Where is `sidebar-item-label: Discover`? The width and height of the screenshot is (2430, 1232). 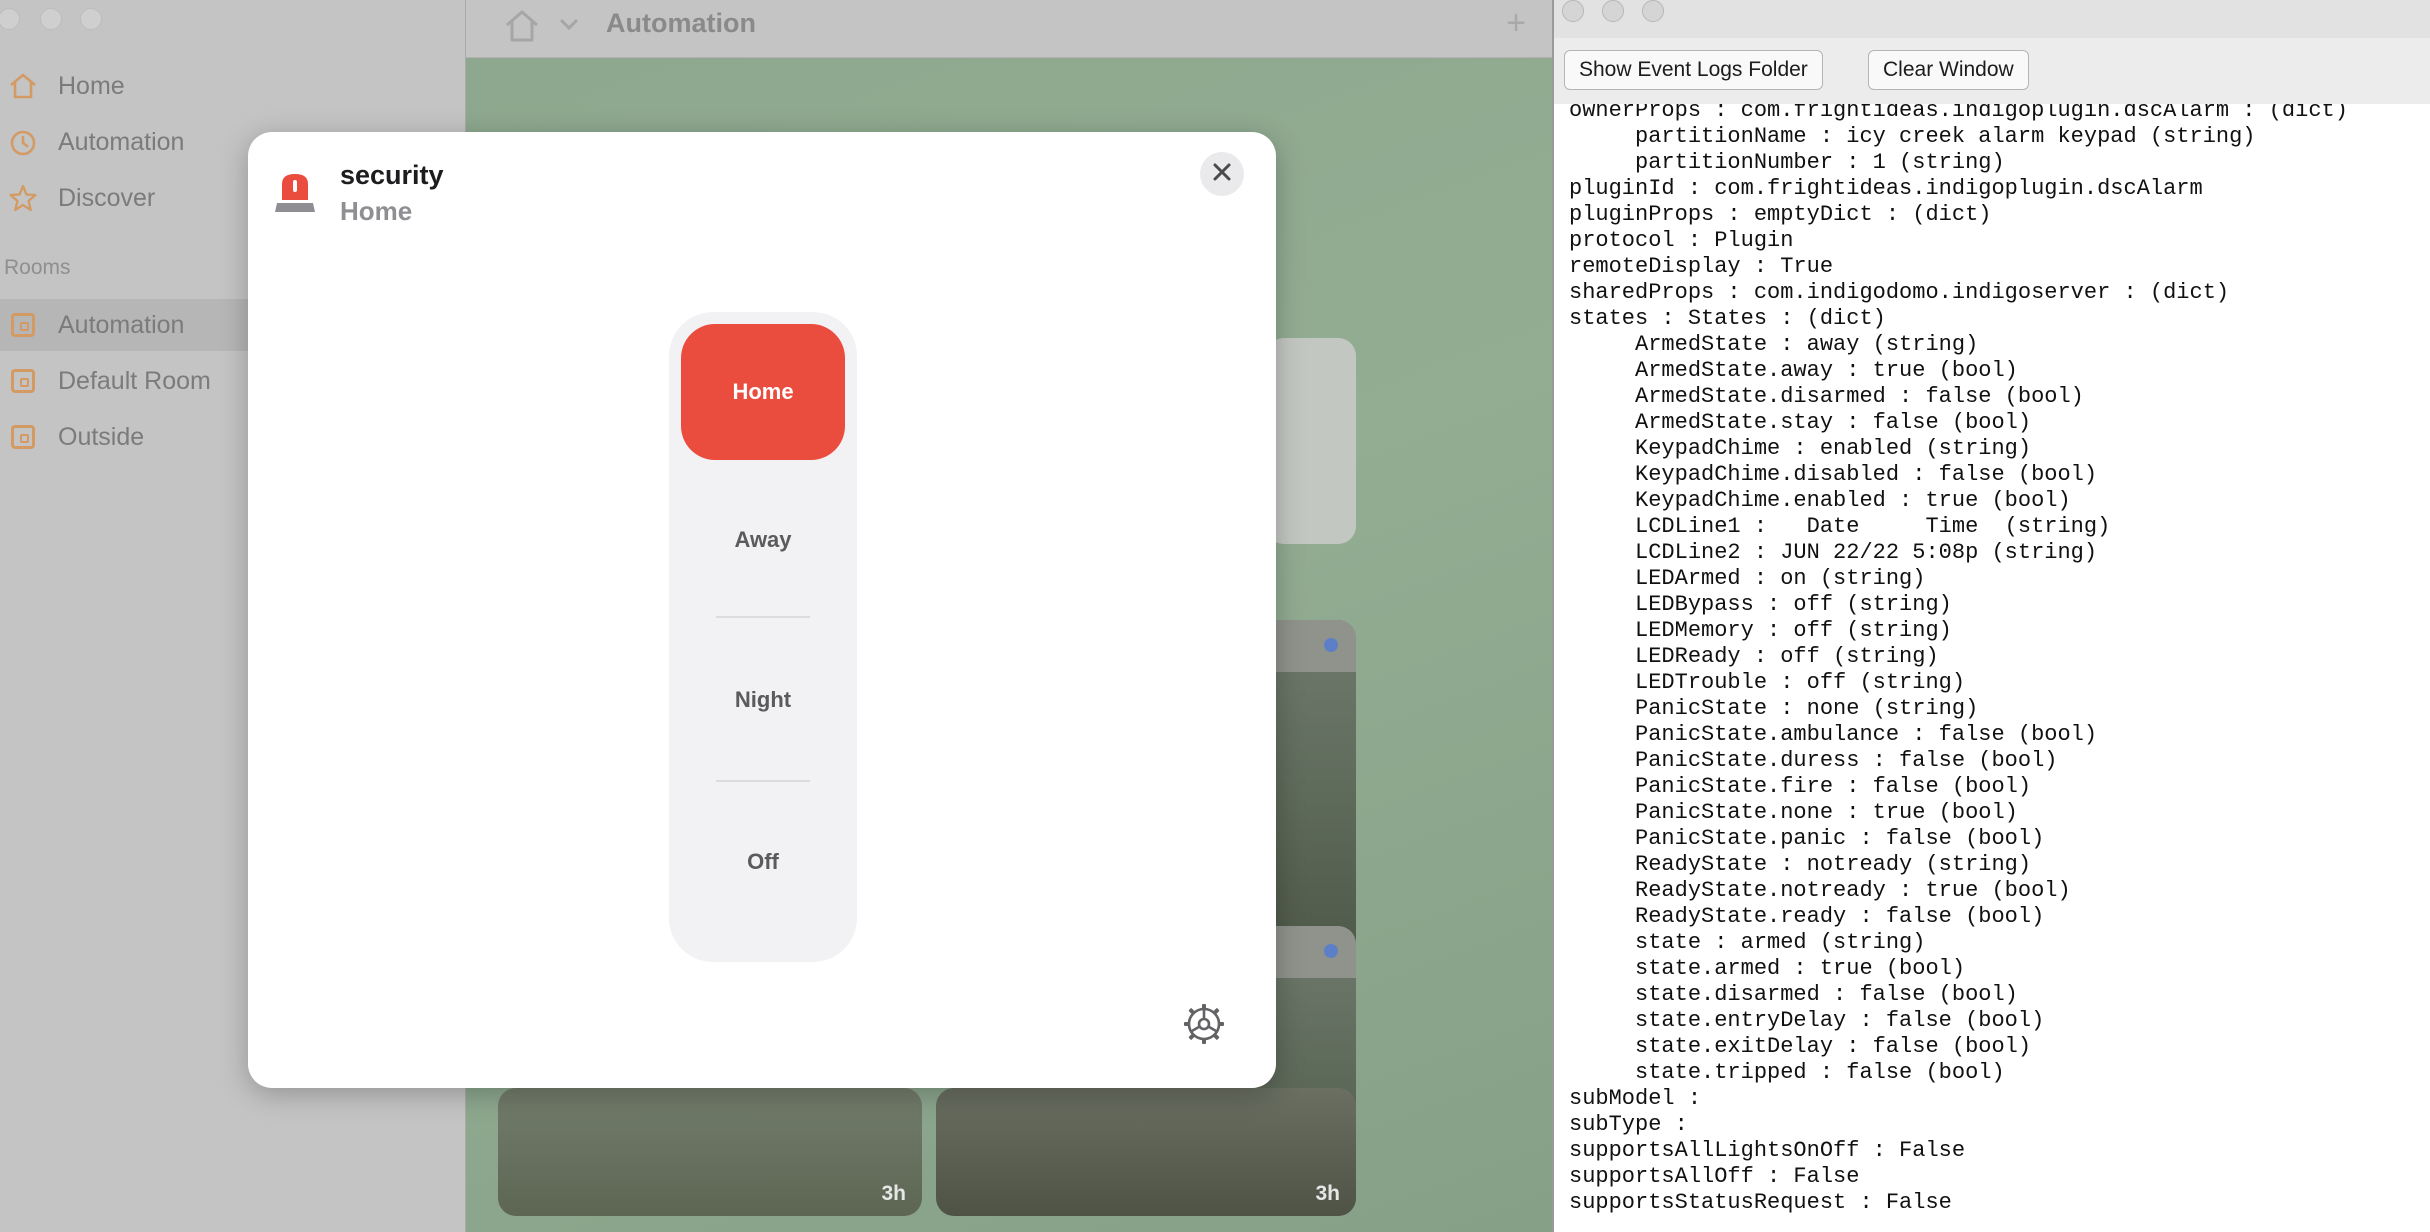
sidebar-item-label: Discover is located at coordinates (107, 197).